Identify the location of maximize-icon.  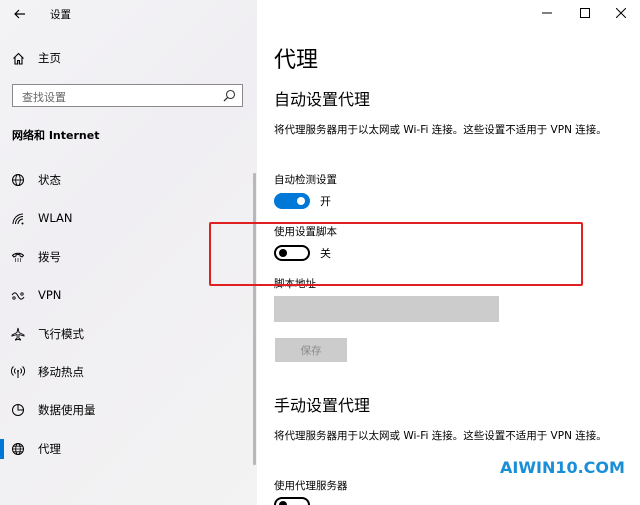
(585, 13).